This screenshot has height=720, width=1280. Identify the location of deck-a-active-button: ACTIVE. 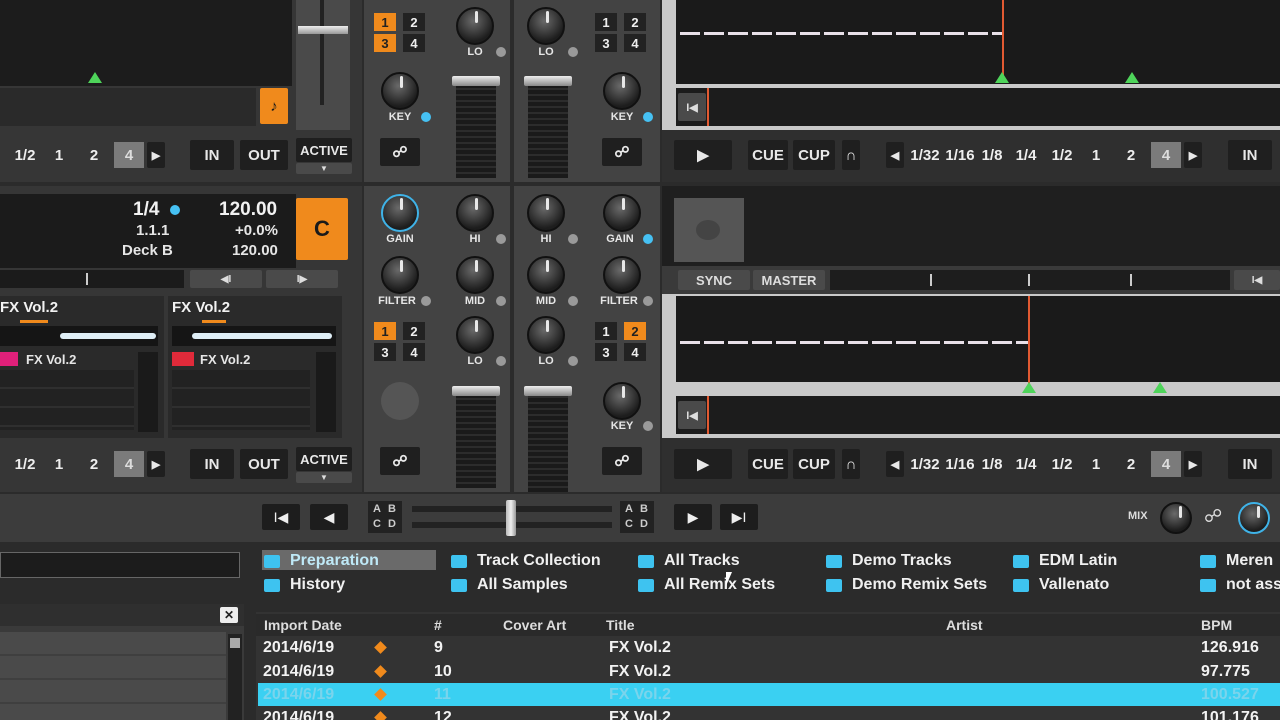
(324, 150).